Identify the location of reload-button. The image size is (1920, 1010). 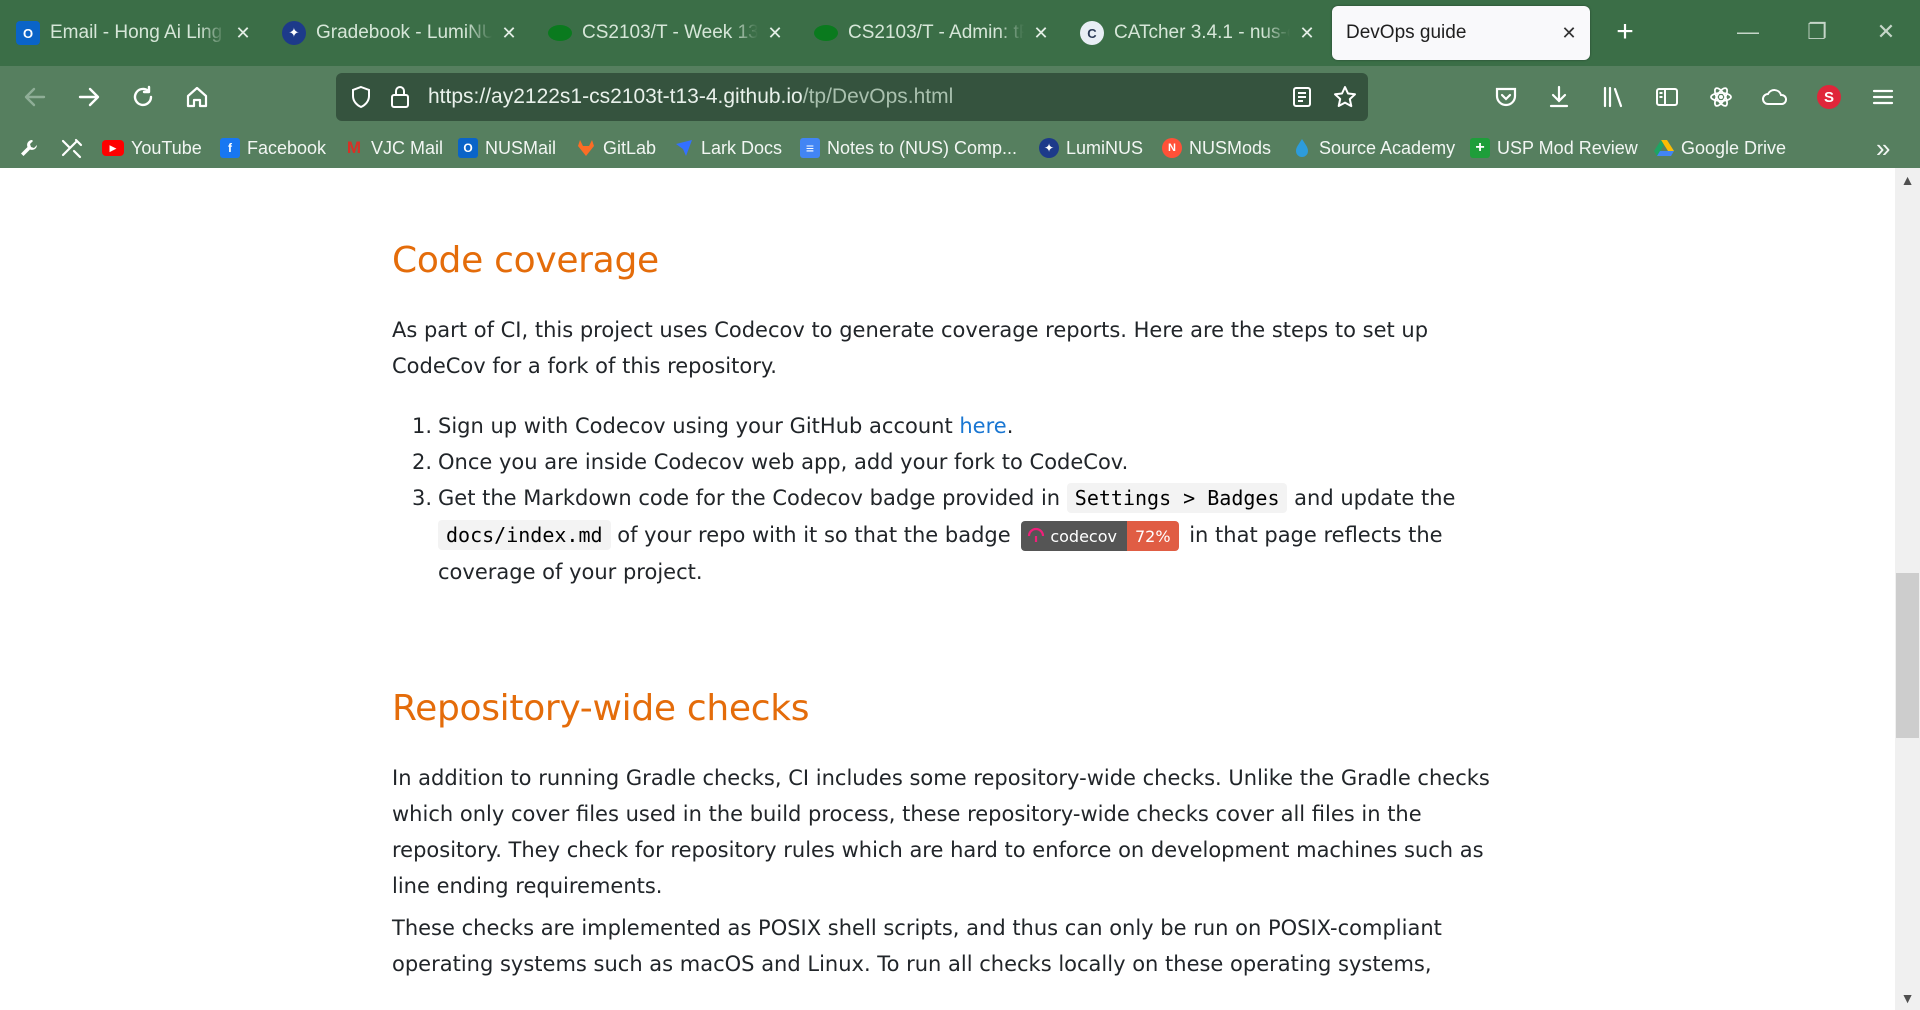
(143, 97).